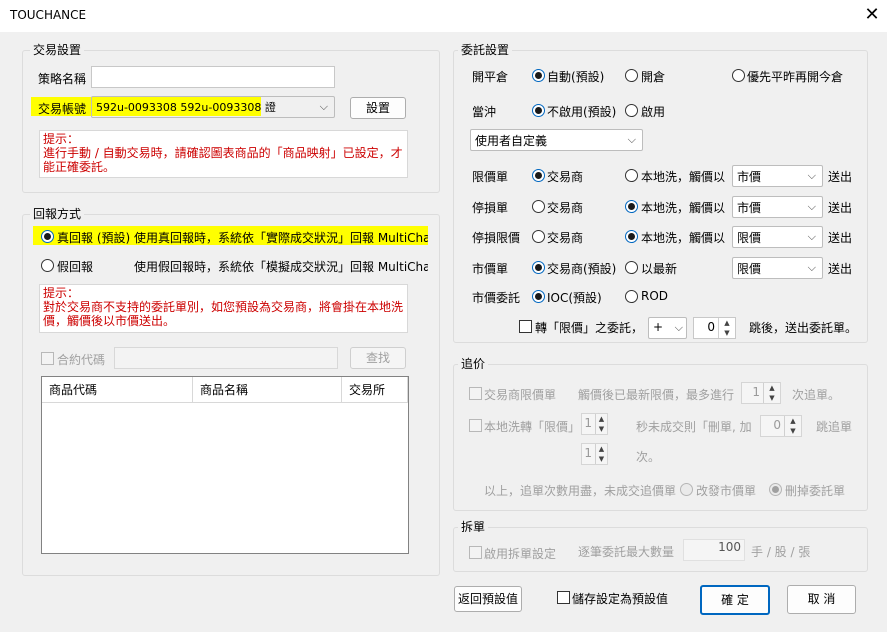 The width and height of the screenshot is (887, 632). What do you see at coordinates (226, 358) in the screenshot?
I see `contract-code-input` at bounding box center [226, 358].